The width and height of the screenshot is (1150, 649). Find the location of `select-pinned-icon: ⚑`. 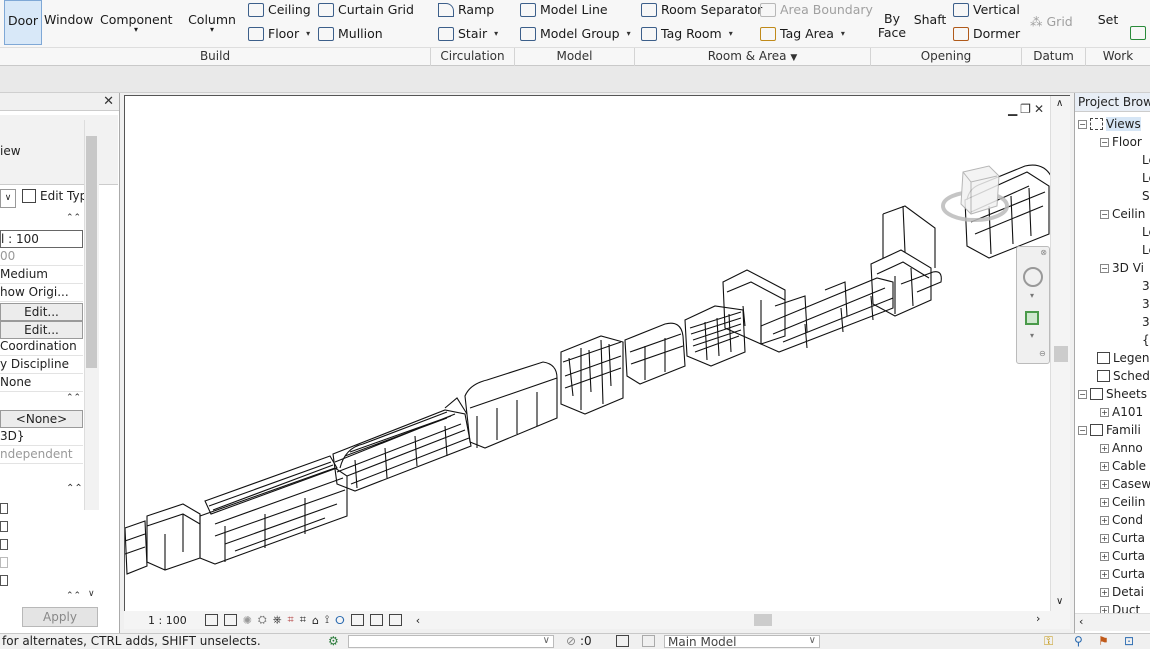

select-pinned-icon: ⚑ is located at coordinates (1103, 641).